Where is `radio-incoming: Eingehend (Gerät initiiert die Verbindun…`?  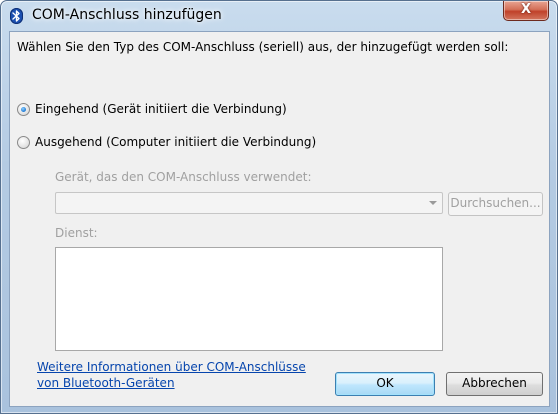 radio-incoming: Eingehend (Gerät initiiert die Verbindun… is located at coordinates (152, 109).